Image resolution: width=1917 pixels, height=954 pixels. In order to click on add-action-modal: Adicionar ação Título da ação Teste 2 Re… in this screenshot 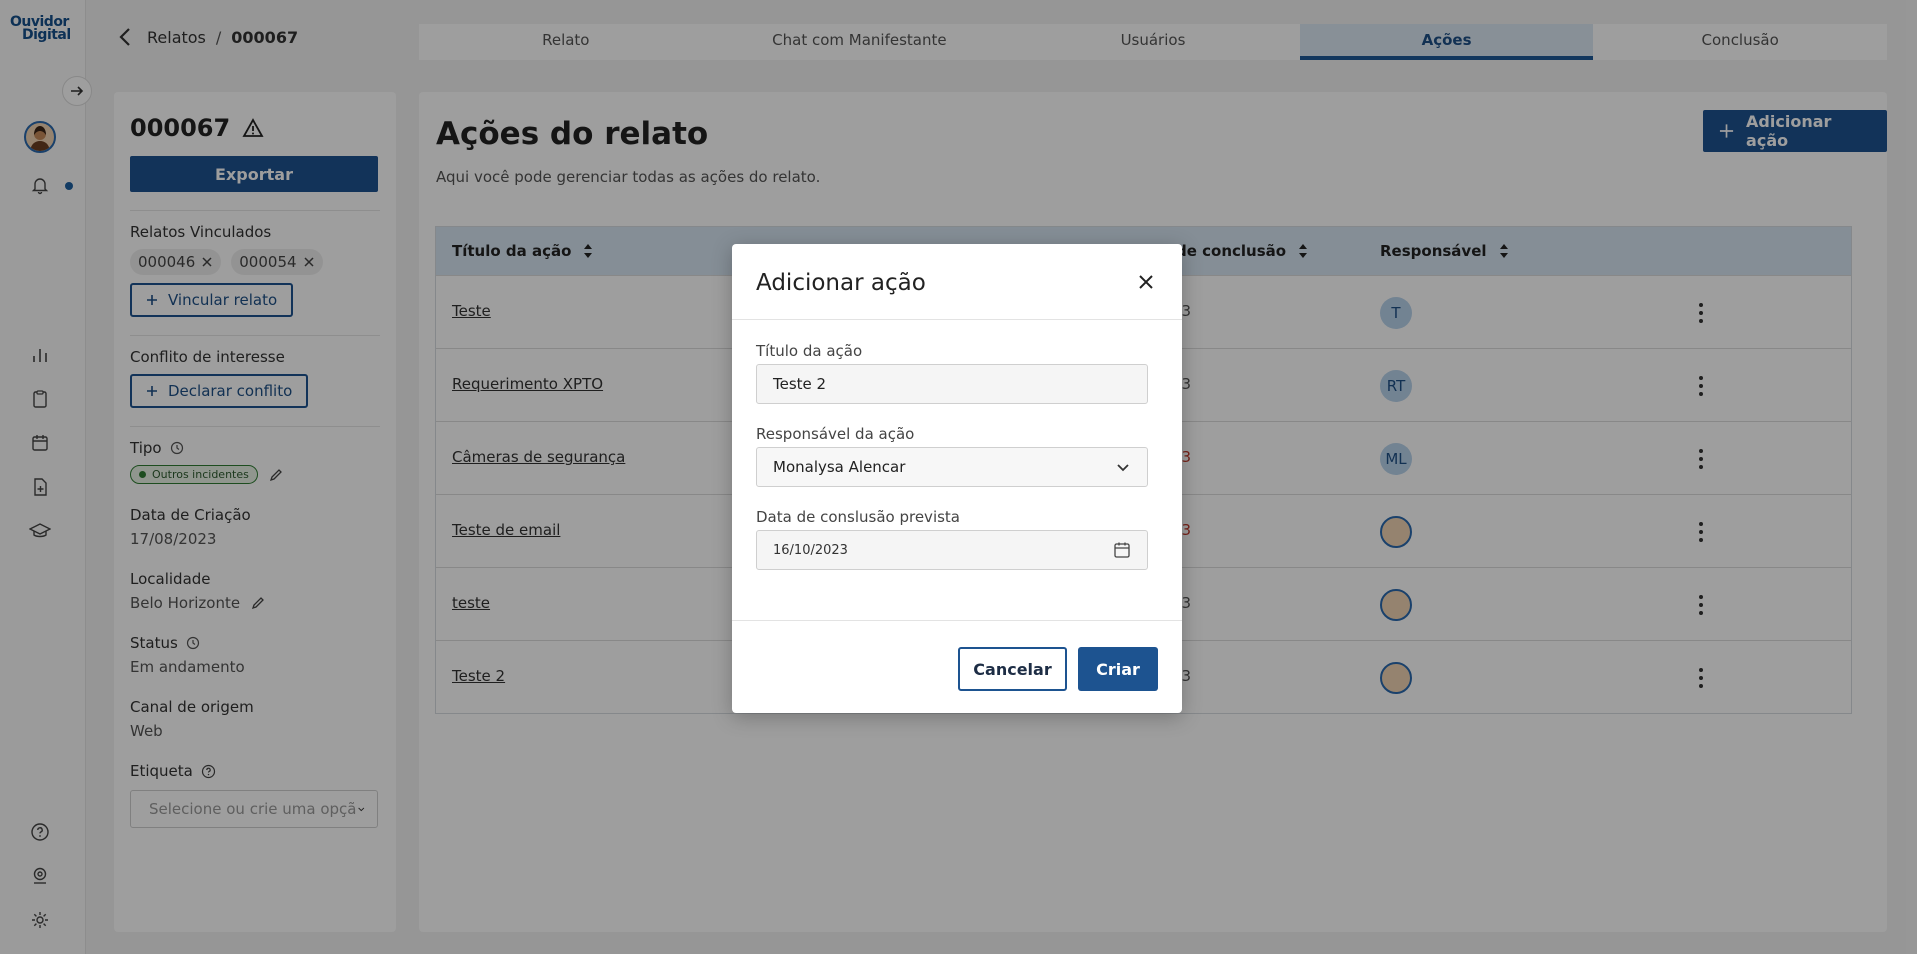, I will do `click(957, 478)`.